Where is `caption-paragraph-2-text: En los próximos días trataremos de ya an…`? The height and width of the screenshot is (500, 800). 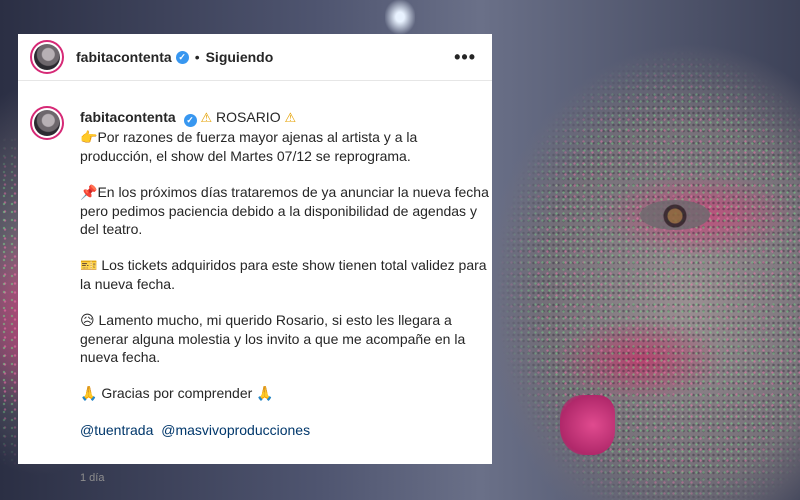 caption-paragraph-2-text: En los próximos días trataremos de ya an… is located at coordinates (284, 210).